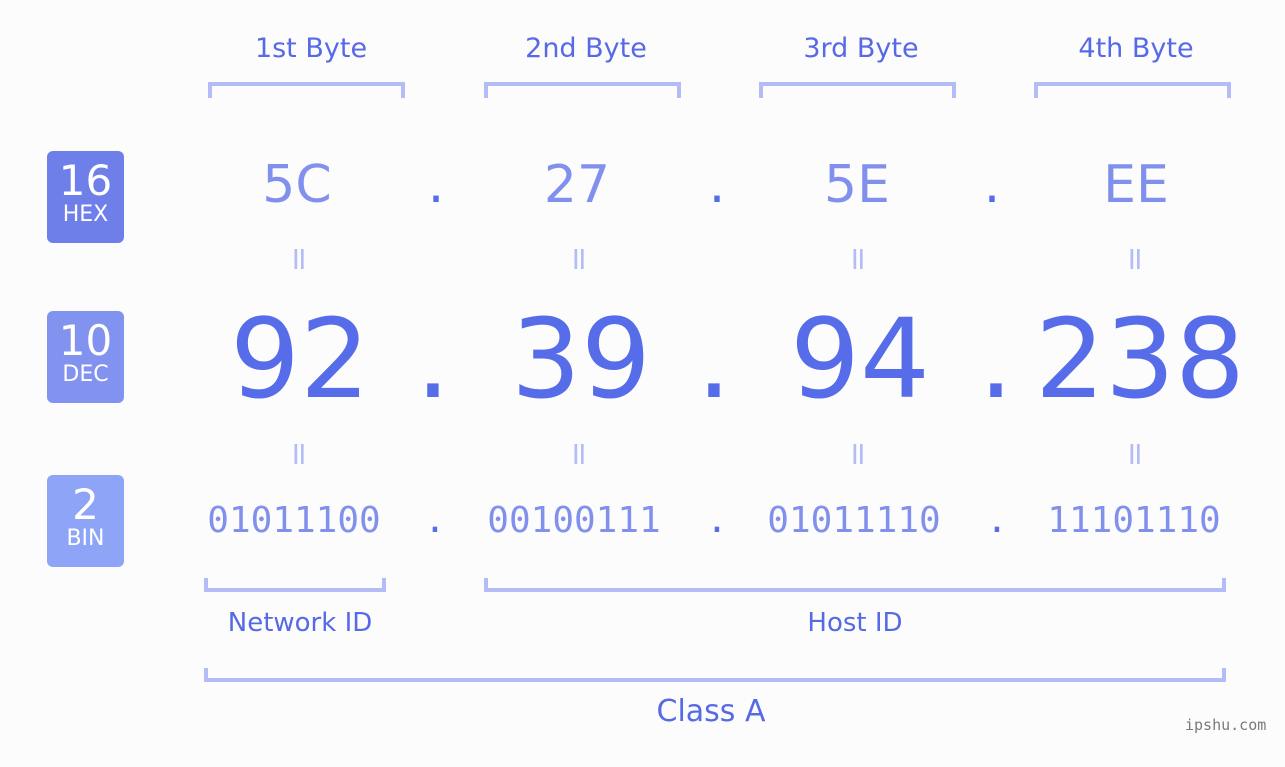 The image size is (1285, 767). What do you see at coordinates (711, 711) in the screenshot?
I see `class-label: Class A` at bounding box center [711, 711].